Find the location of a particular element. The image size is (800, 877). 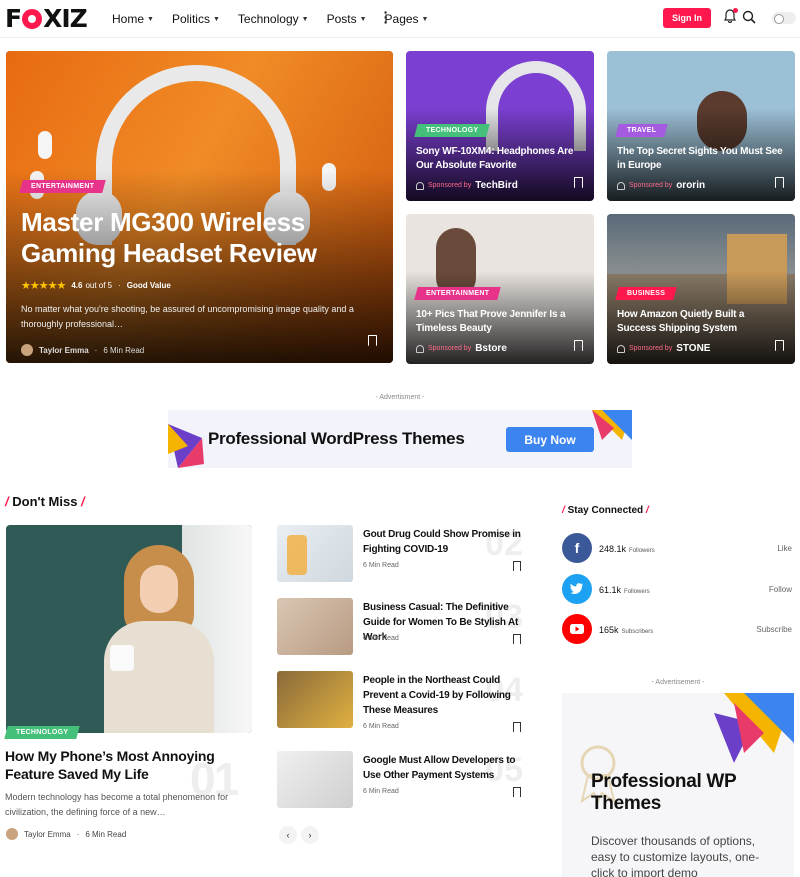

youtube-icon is located at coordinates (577, 629).